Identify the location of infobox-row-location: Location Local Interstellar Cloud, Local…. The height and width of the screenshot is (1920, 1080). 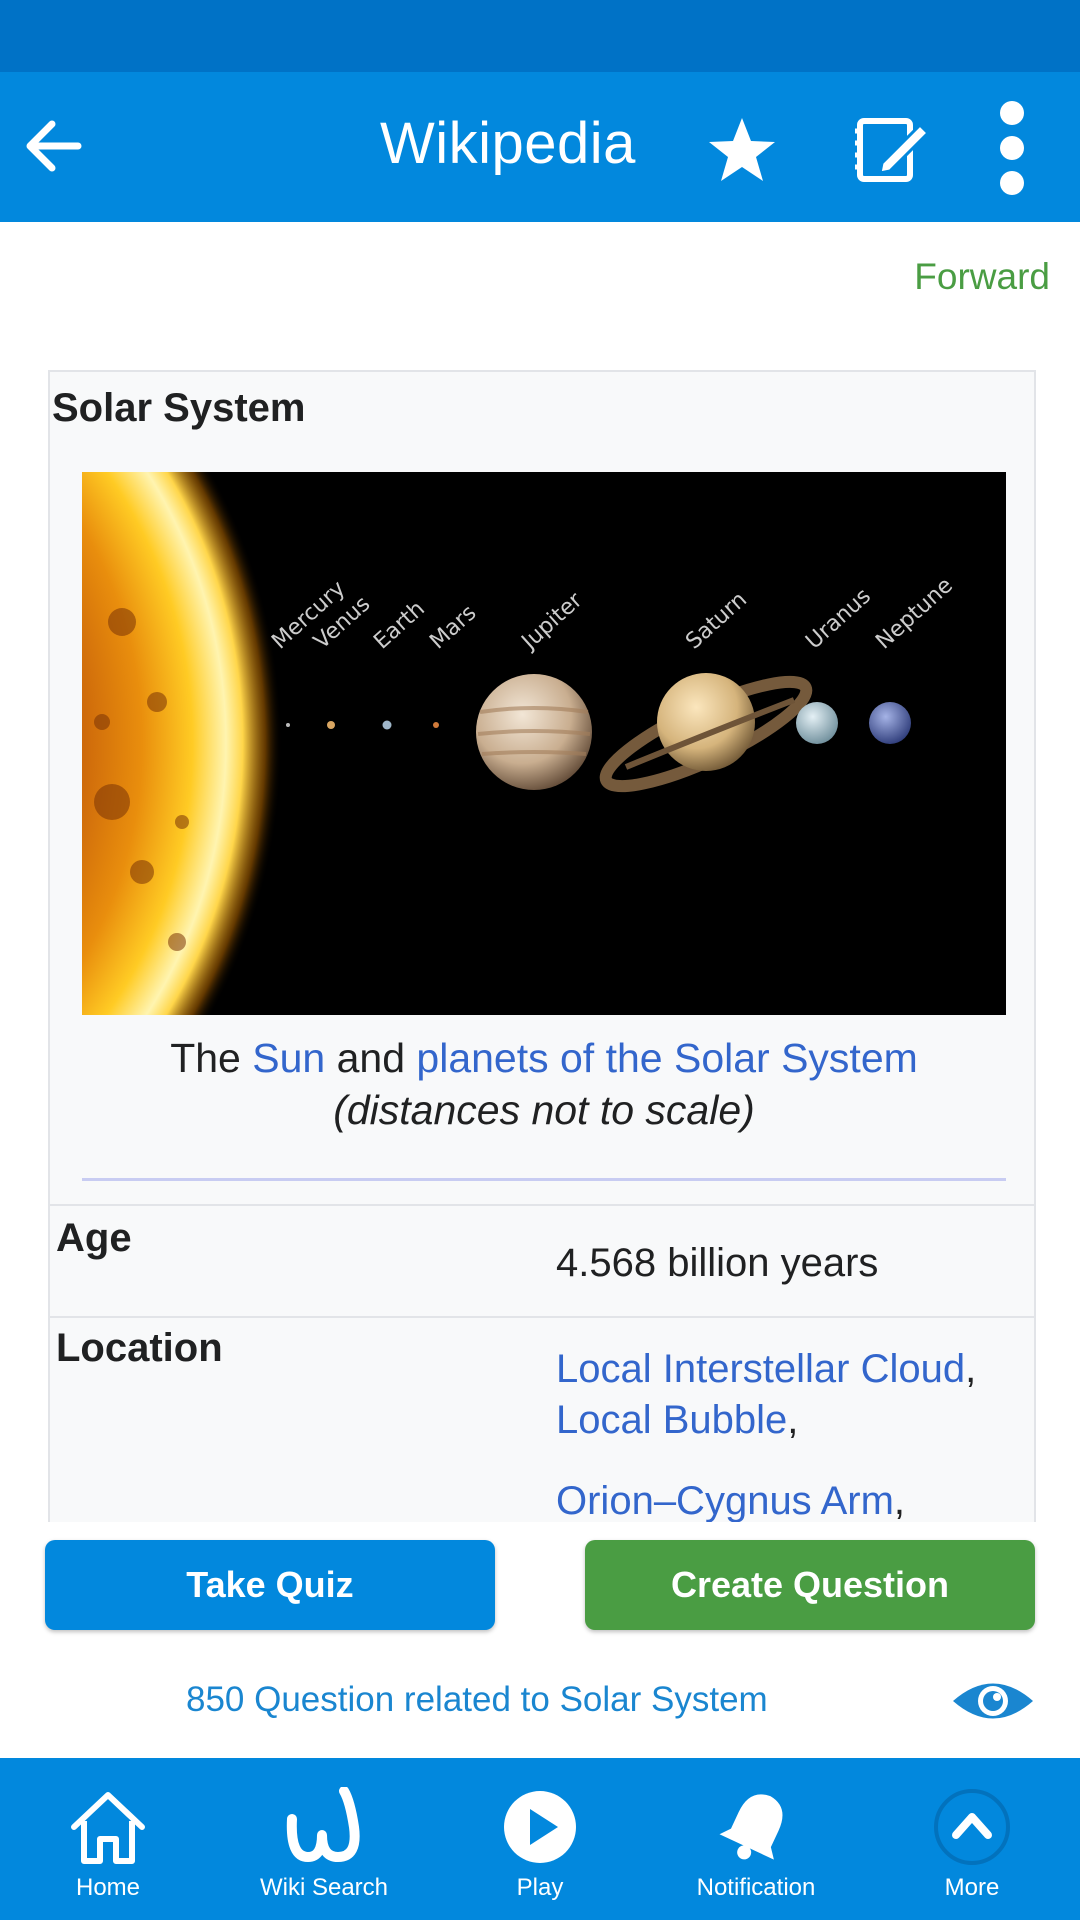
(542, 1419).